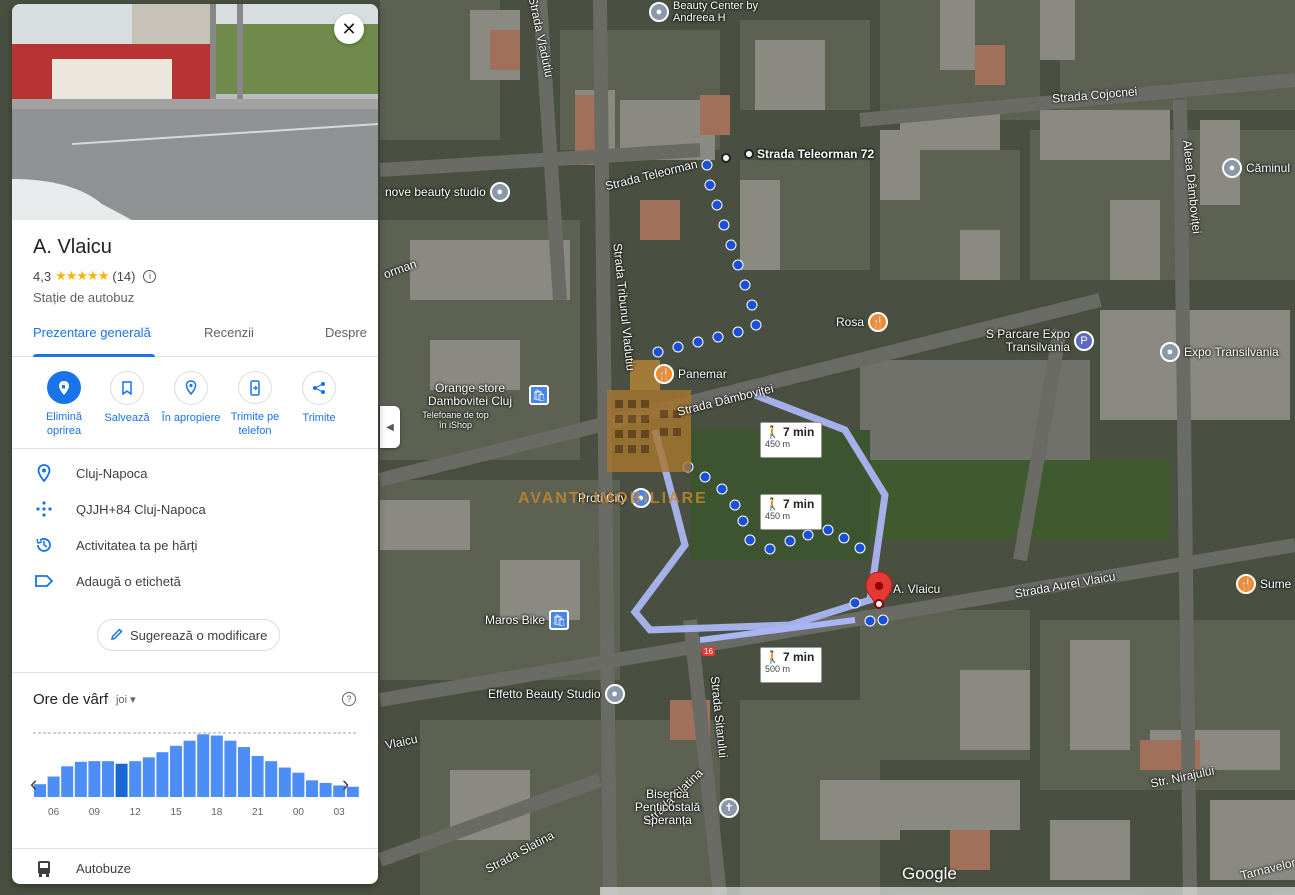 Image resolution: width=1295 pixels, height=895 pixels. I want to click on poi-expo-transilvania: ● Expo Transilvania, so click(1219, 352).